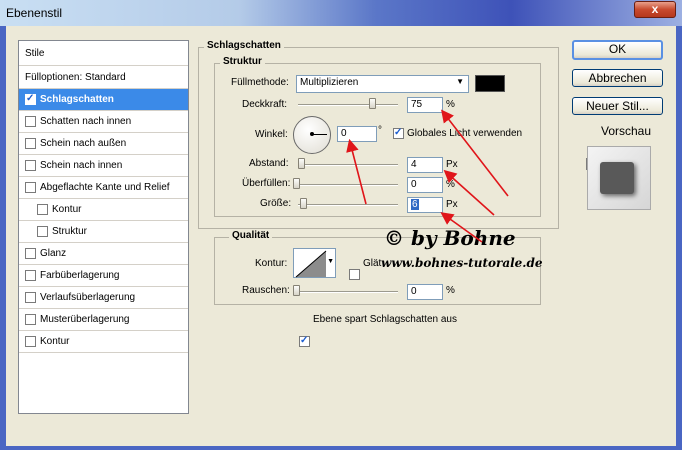 Image resolution: width=682 pixels, height=450 pixels. Describe the element at coordinates (427, 176) in the screenshot. I see `annotation-arrows` at that location.